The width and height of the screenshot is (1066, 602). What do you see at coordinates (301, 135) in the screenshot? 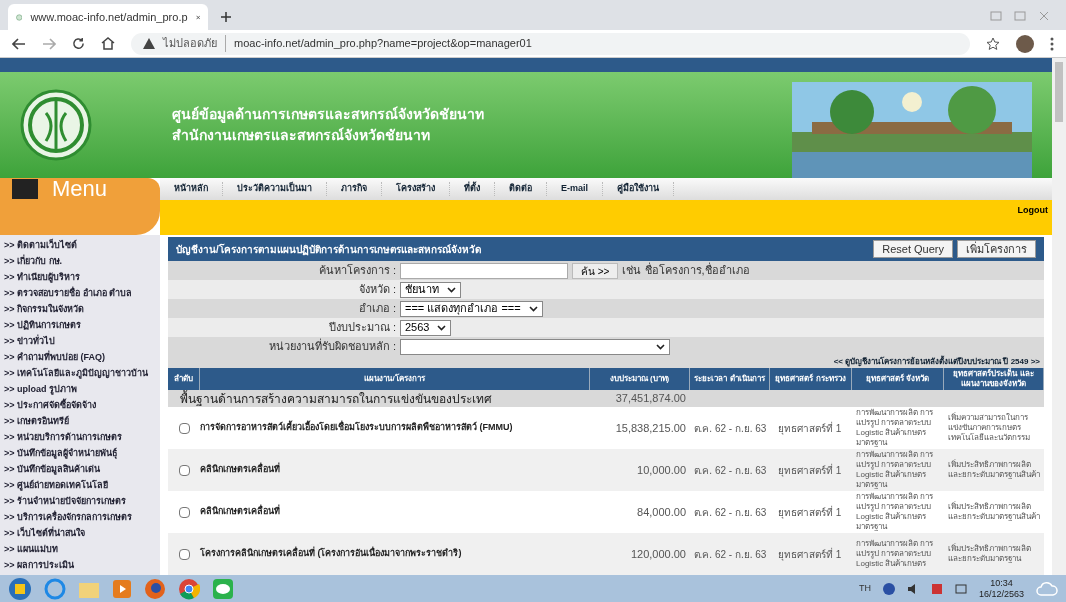
I see `site-subtitle: สำนักงานเกษตรและสหกรณ์จังหวัดชัยนาท` at bounding box center [301, 135].